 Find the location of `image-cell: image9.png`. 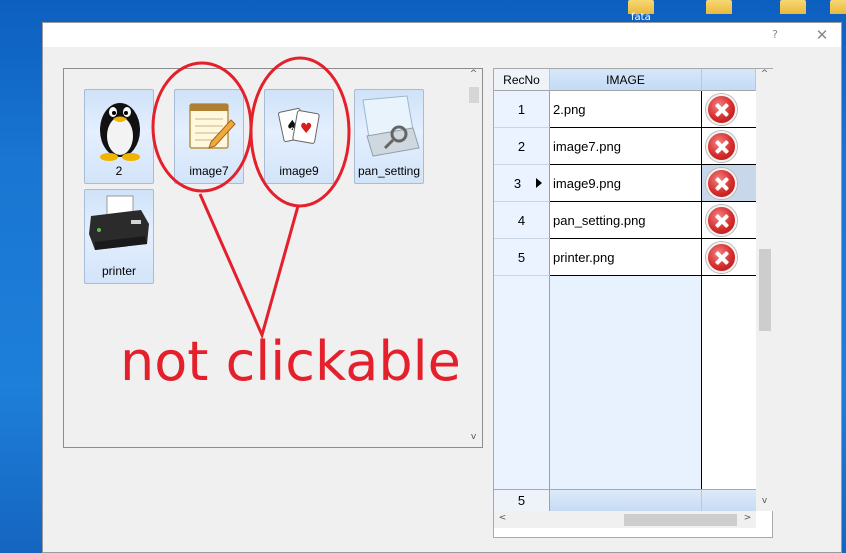

image-cell: image9.png is located at coordinates (626, 183).